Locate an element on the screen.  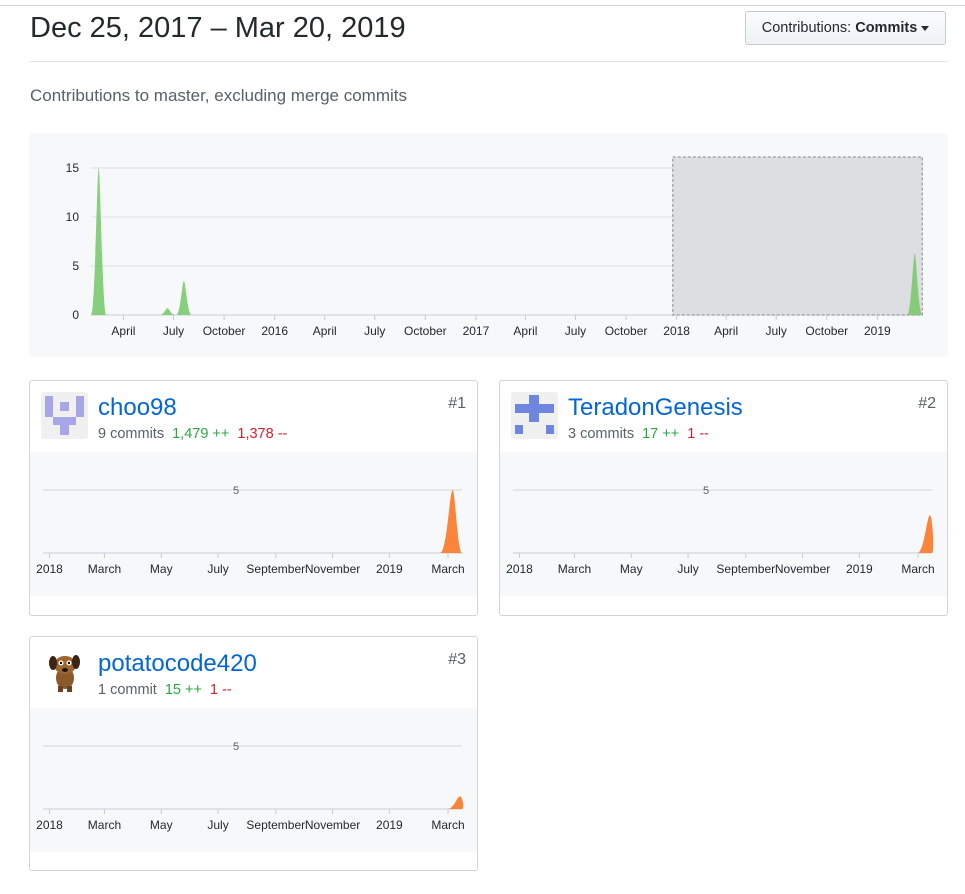
y-tick-label: 10 is located at coordinates (73, 217).